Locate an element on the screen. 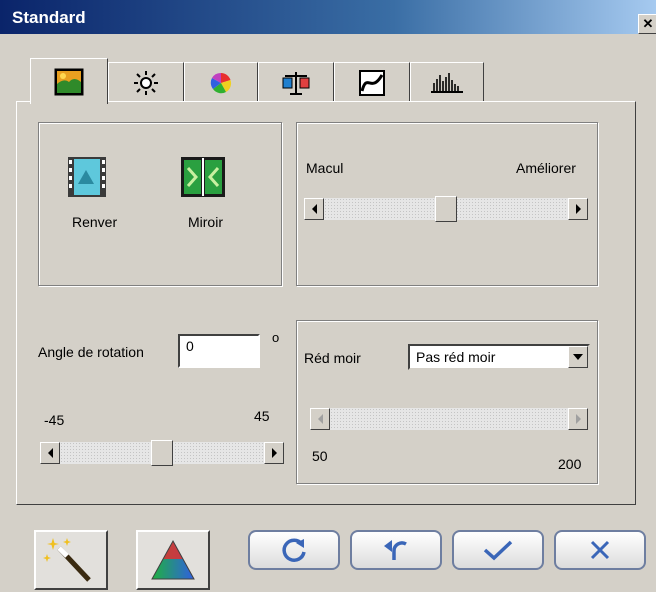 This screenshot has height=592, width=656. flip-button is located at coordinates (87, 177).